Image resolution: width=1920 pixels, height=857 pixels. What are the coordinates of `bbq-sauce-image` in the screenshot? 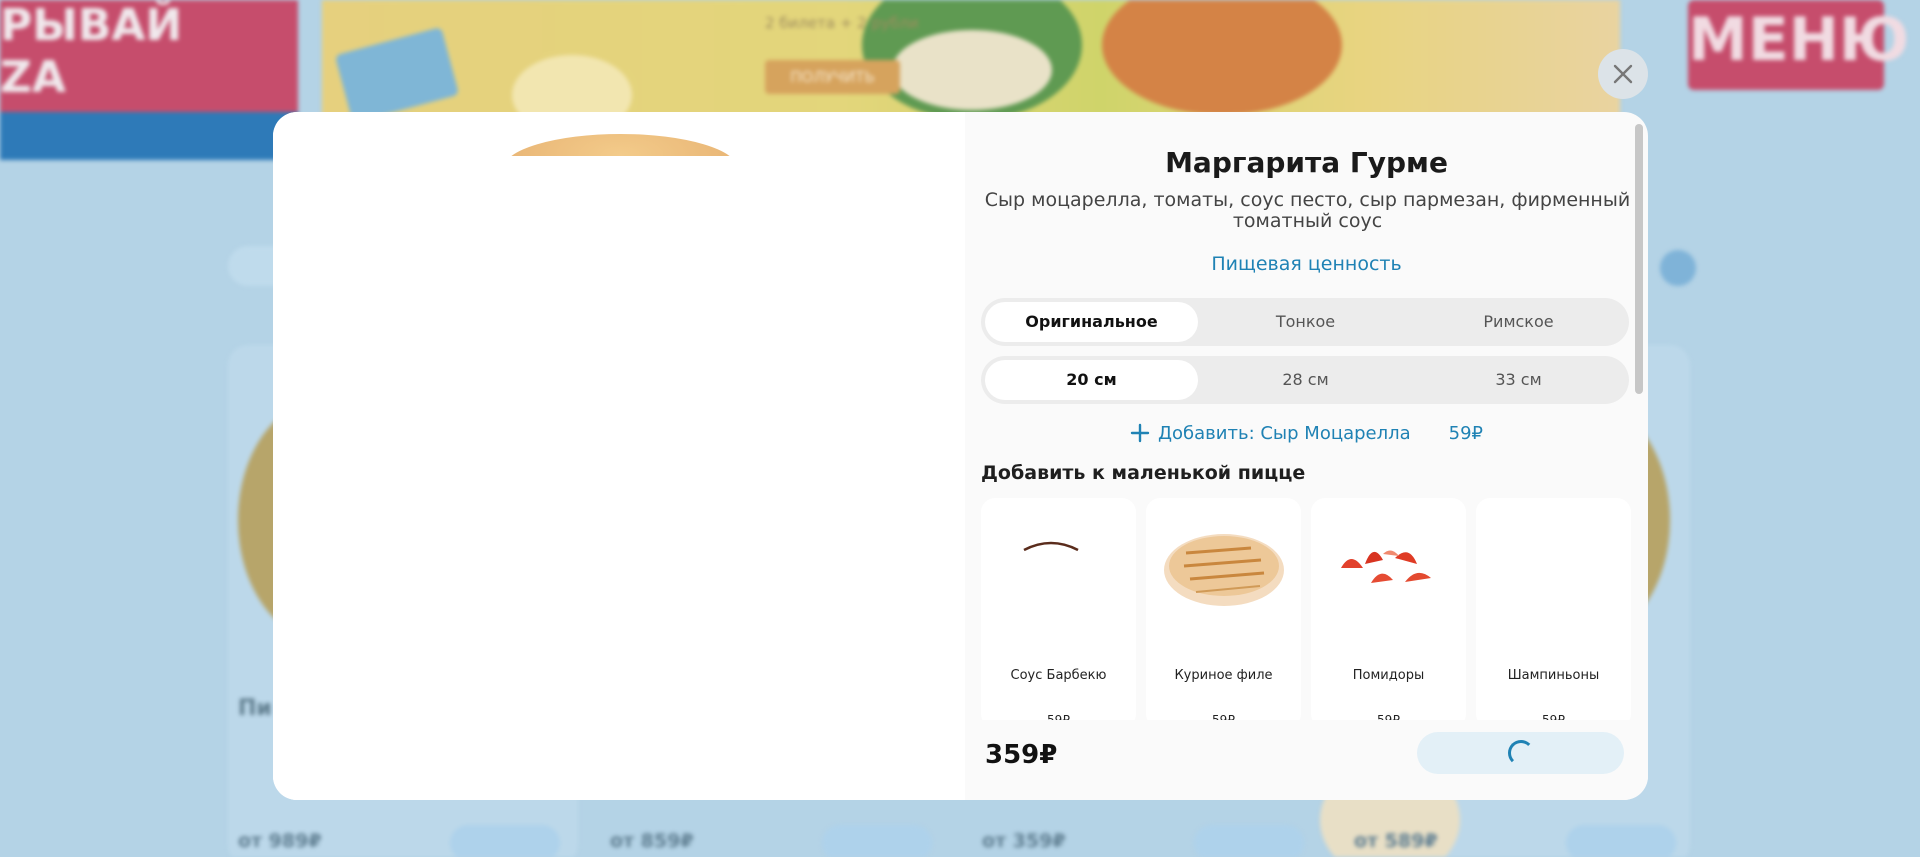 It's located at (1051, 546).